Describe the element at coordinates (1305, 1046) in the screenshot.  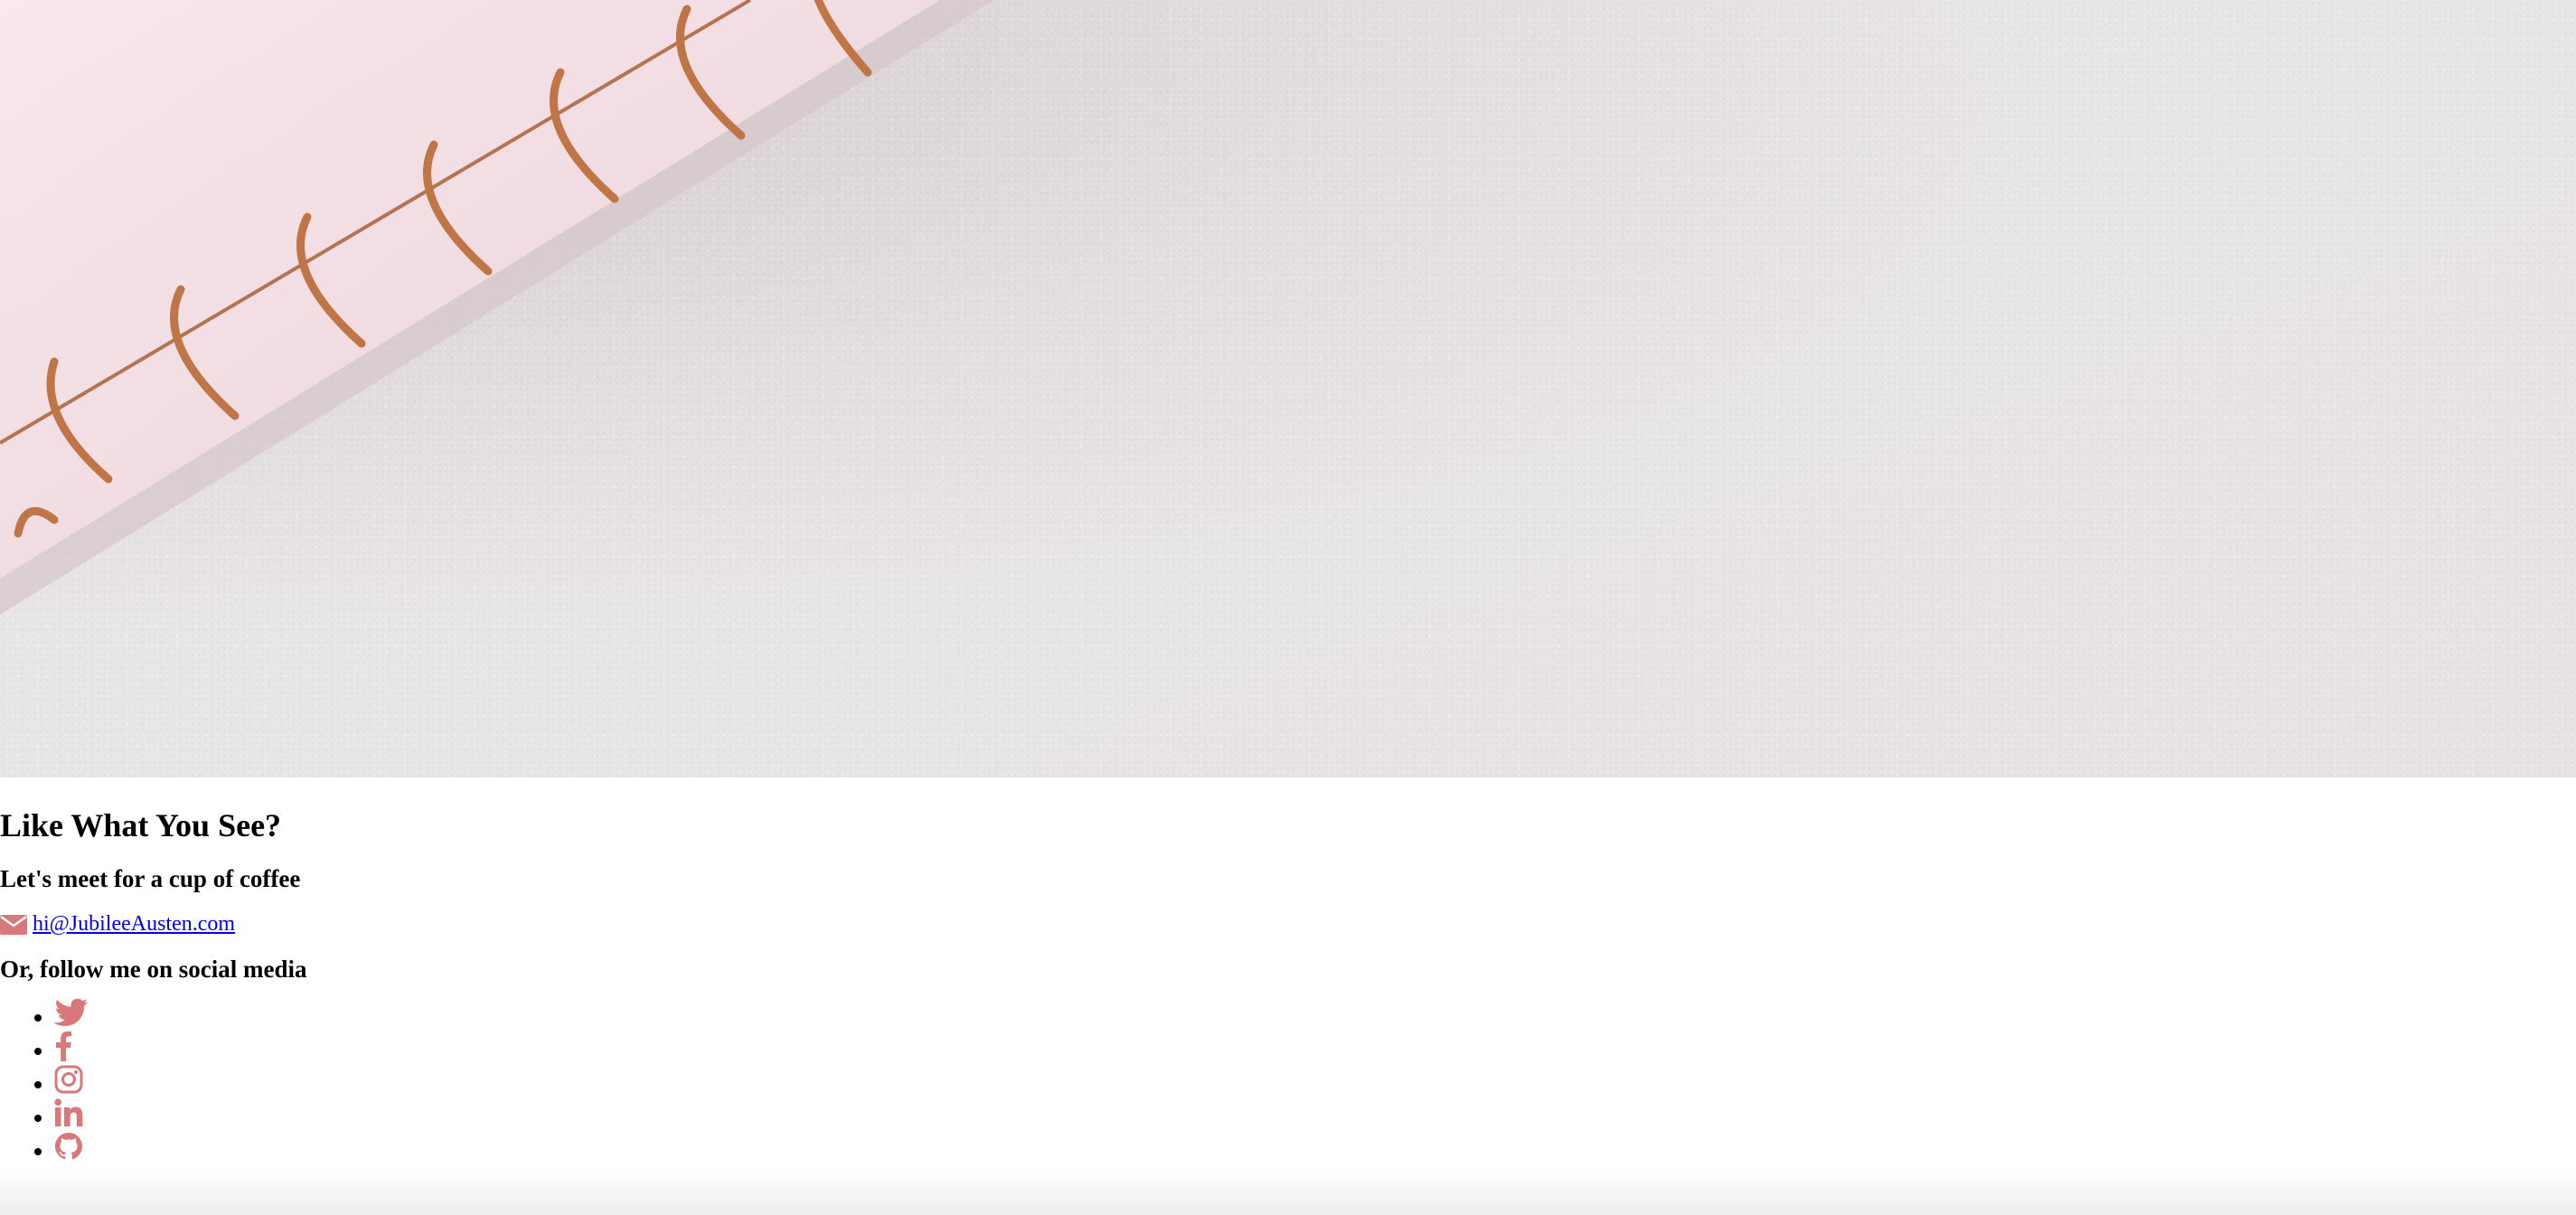
I see `social-item-facebook` at that location.